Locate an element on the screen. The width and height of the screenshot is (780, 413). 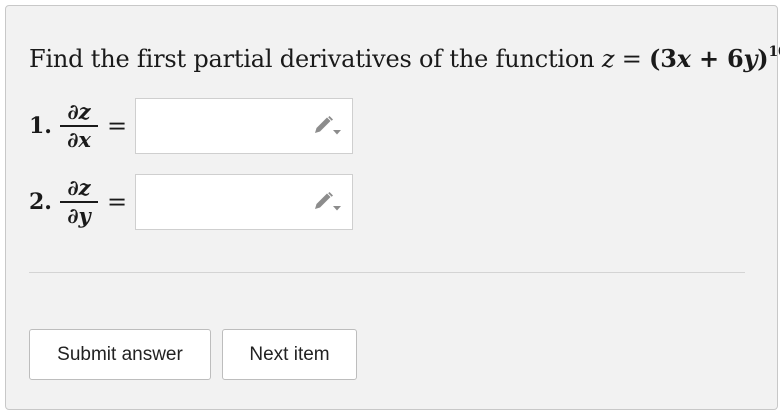
part-2: 2. ∂z ∂y = is located at coordinates (191, 202).